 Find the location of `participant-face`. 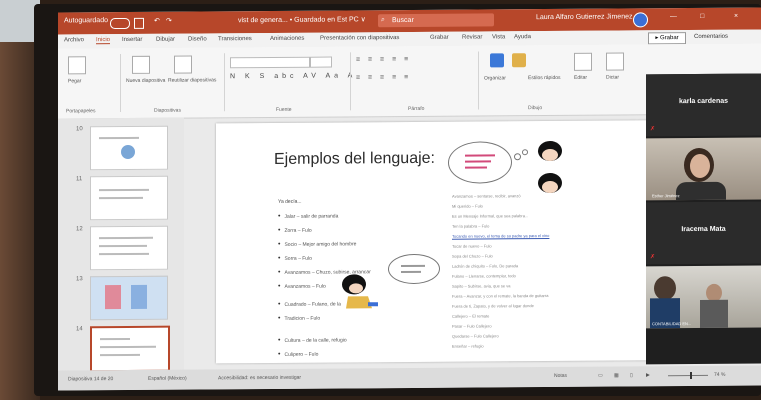

participant-face is located at coordinates (700, 166).